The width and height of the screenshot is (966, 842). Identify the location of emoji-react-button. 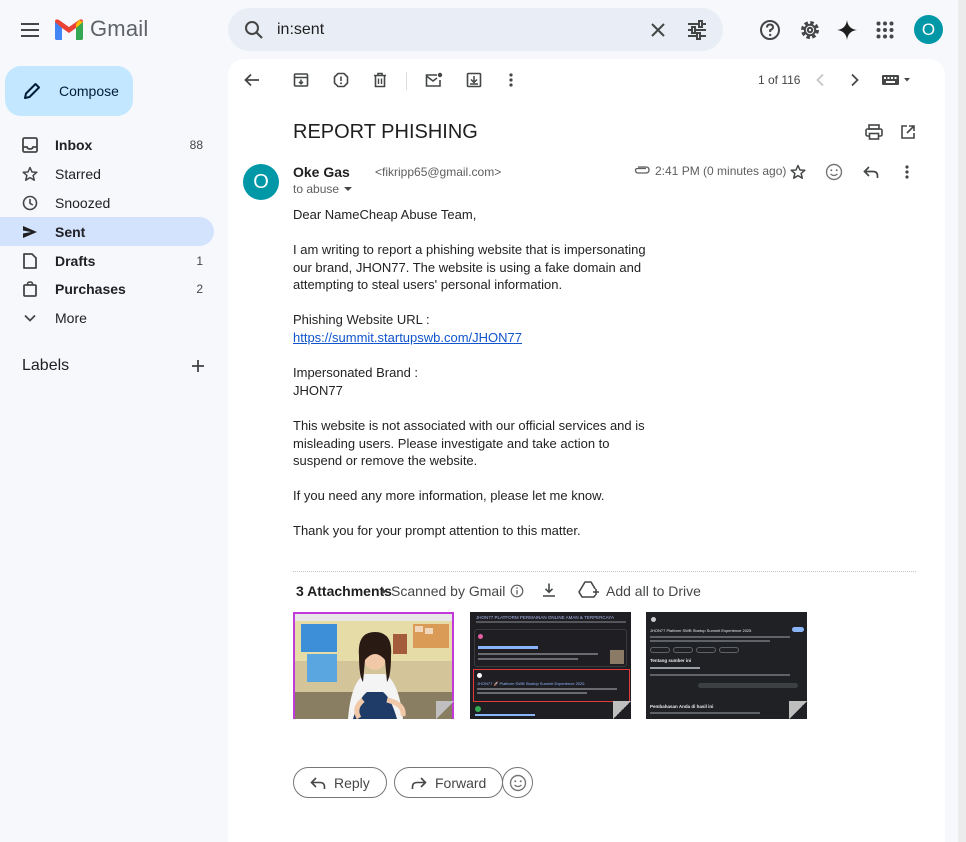
(517, 782).